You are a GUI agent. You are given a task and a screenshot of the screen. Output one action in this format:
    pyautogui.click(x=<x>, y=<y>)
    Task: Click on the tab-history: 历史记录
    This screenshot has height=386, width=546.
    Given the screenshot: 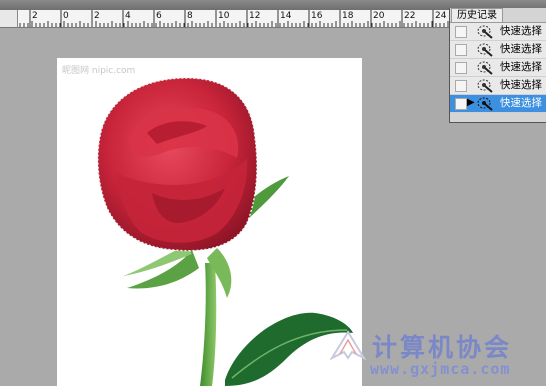 What is the action you would take?
    pyautogui.click(x=477, y=15)
    